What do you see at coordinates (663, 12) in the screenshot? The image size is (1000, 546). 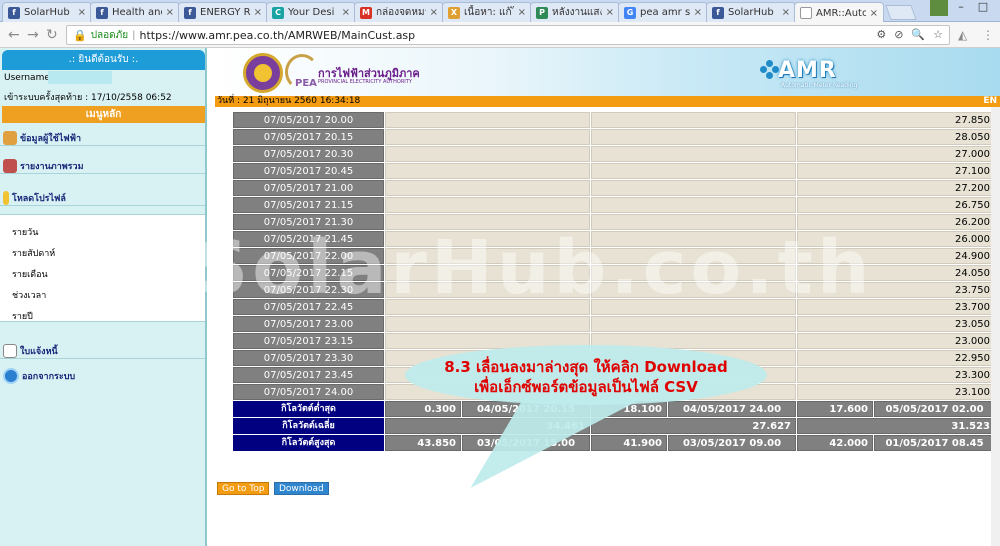 I see `browser-tab: Gpea amr s ×` at bounding box center [663, 12].